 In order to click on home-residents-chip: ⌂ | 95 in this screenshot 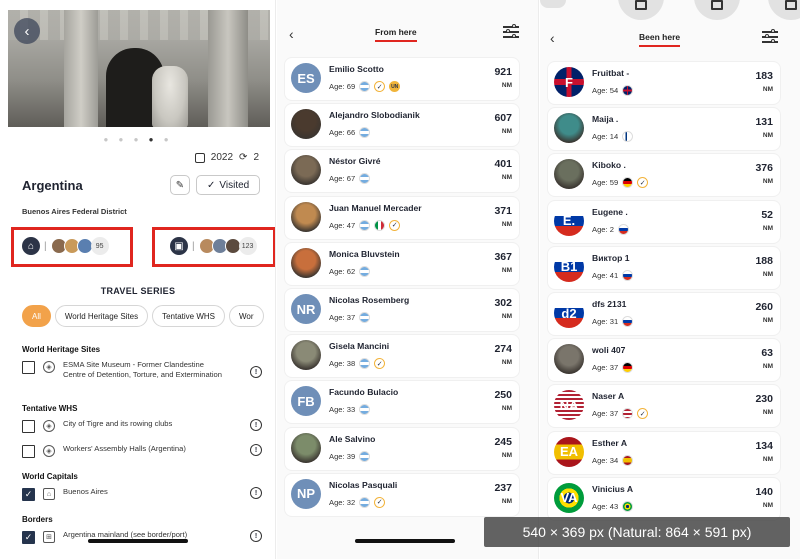, I will do `click(65, 246)`.